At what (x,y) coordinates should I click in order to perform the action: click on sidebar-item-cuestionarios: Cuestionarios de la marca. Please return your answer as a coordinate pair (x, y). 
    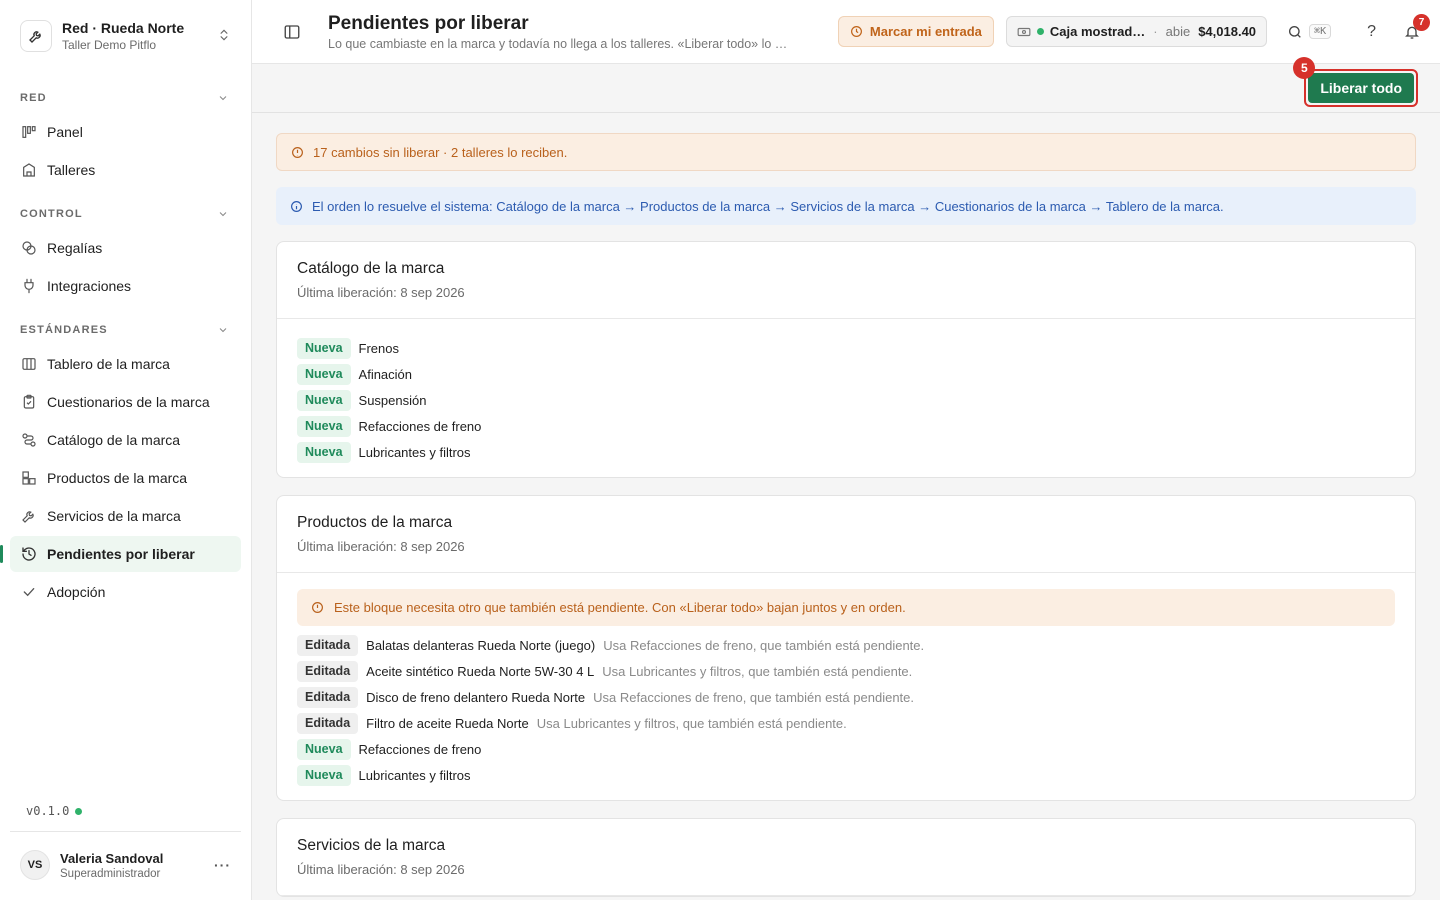
    Looking at the image, I should click on (125, 402).